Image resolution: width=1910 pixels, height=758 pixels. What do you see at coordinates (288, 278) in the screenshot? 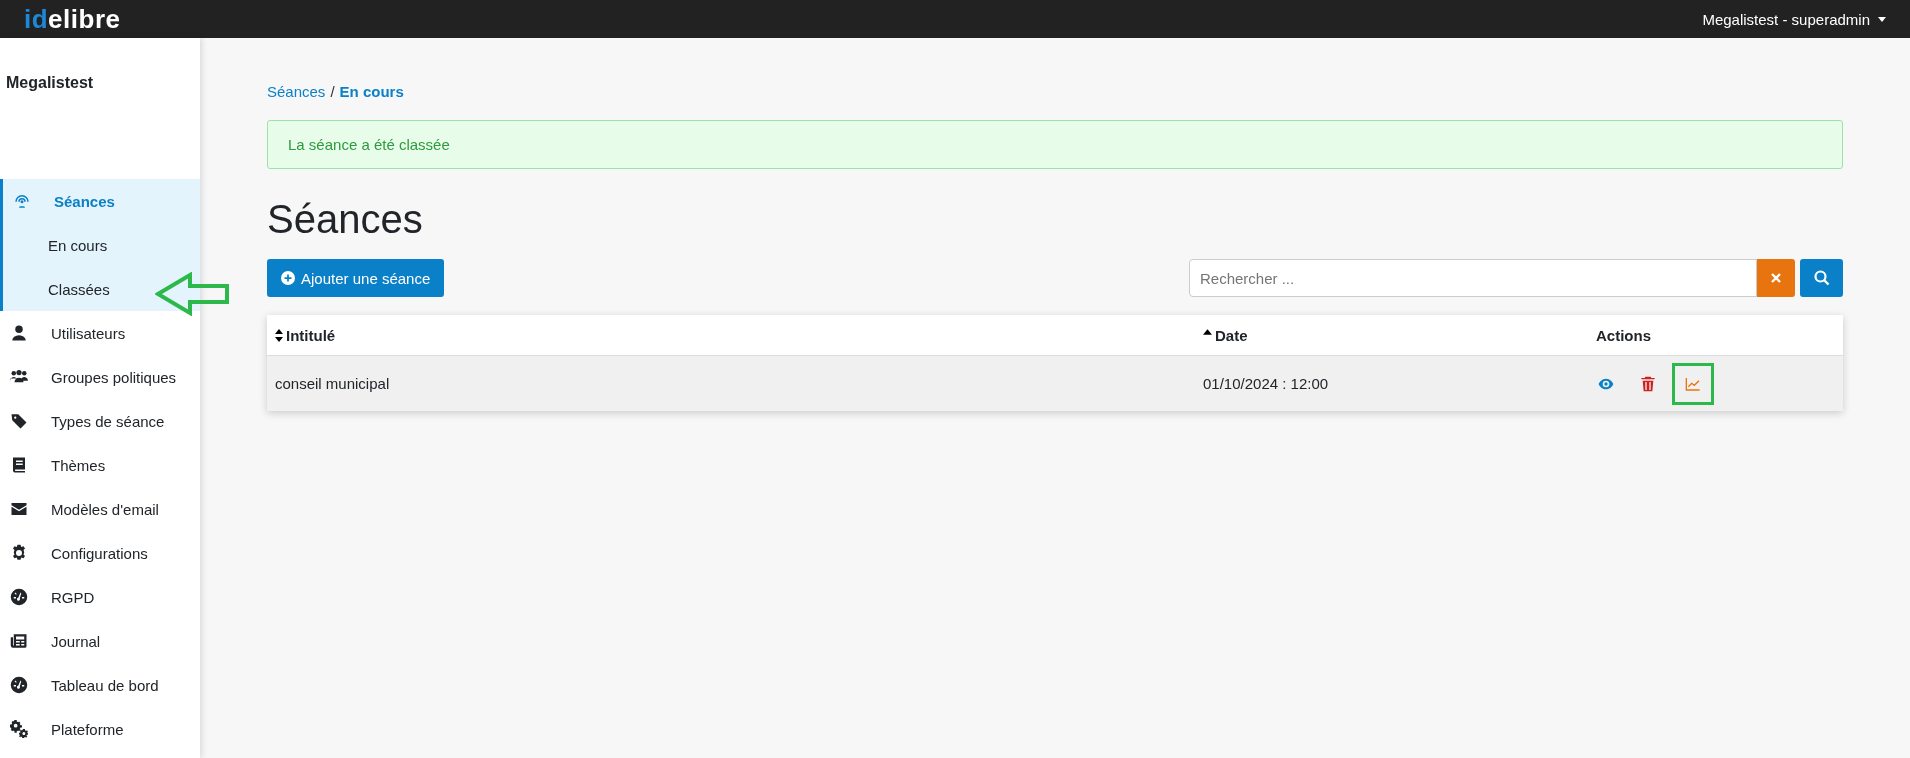
I see `plus-circle-icon` at bounding box center [288, 278].